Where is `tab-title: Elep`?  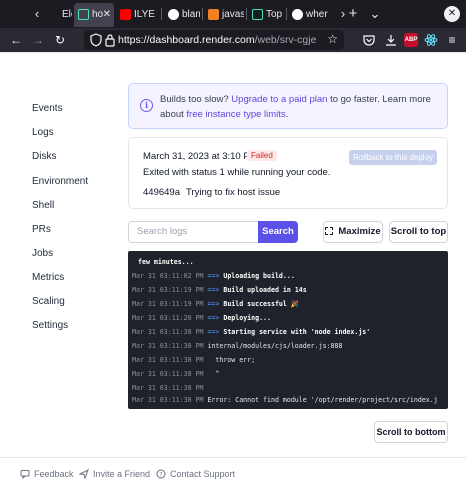 tab-title: Elep is located at coordinates (67, 14).